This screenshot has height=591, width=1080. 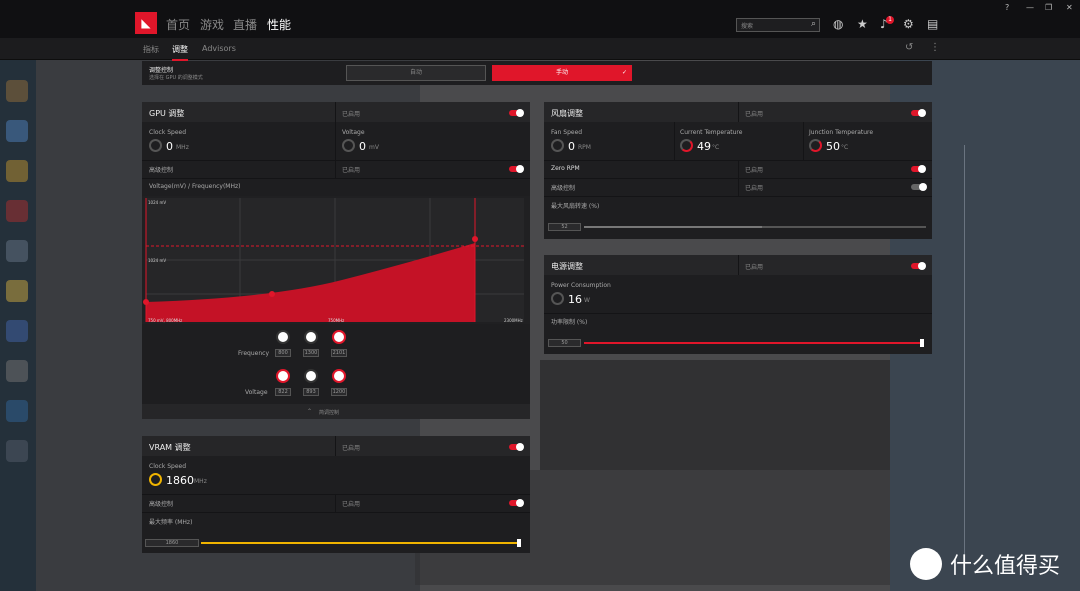 What do you see at coordinates (919, 187) in the screenshot?
I see `fan-advanced-toggle` at bounding box center [919, 187].